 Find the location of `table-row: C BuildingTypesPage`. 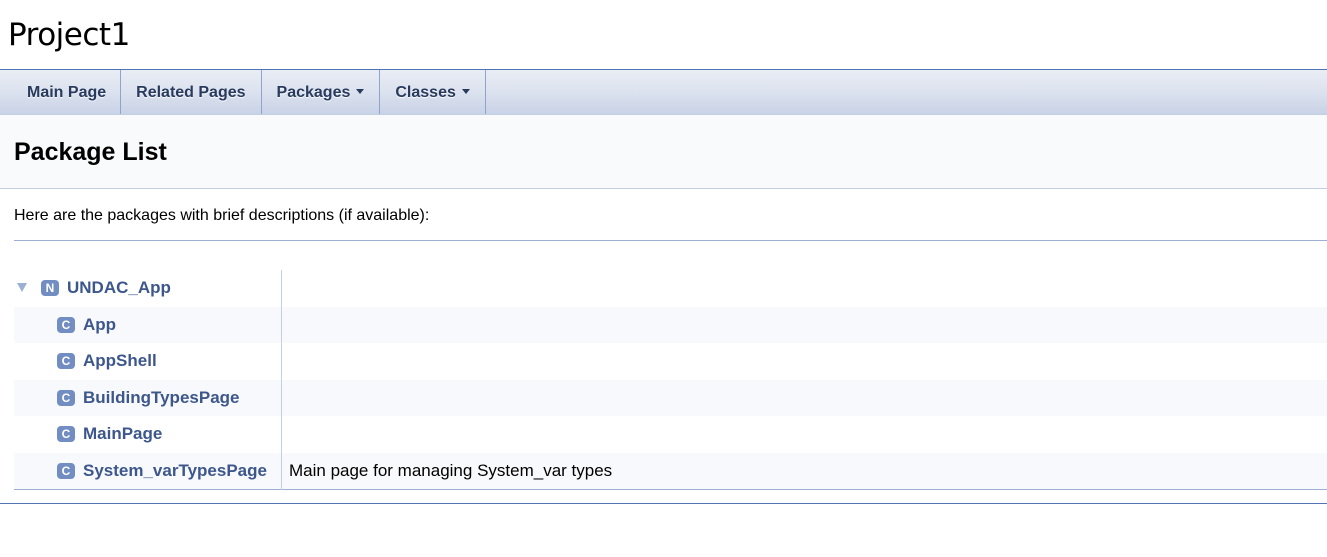

table-row: C BuildingTypesPage is located at coordinates (670, 397).